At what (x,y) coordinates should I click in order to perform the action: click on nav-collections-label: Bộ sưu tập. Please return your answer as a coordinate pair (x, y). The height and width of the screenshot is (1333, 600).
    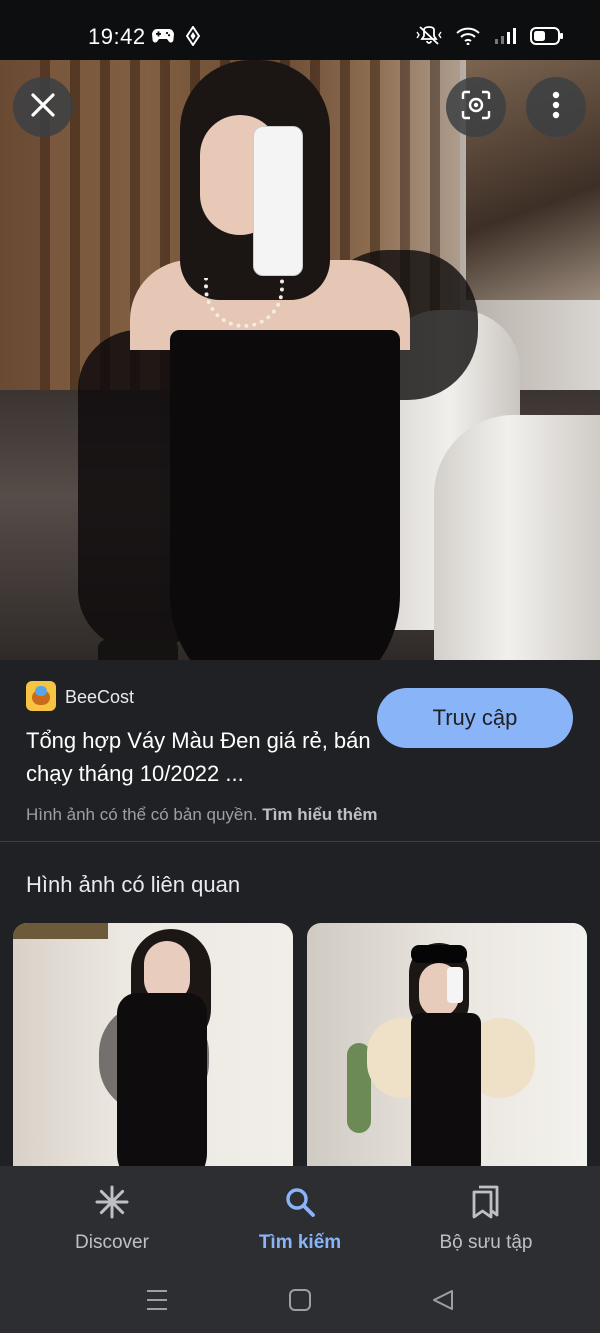
    Looking at the image, I should click on (486, 1242).